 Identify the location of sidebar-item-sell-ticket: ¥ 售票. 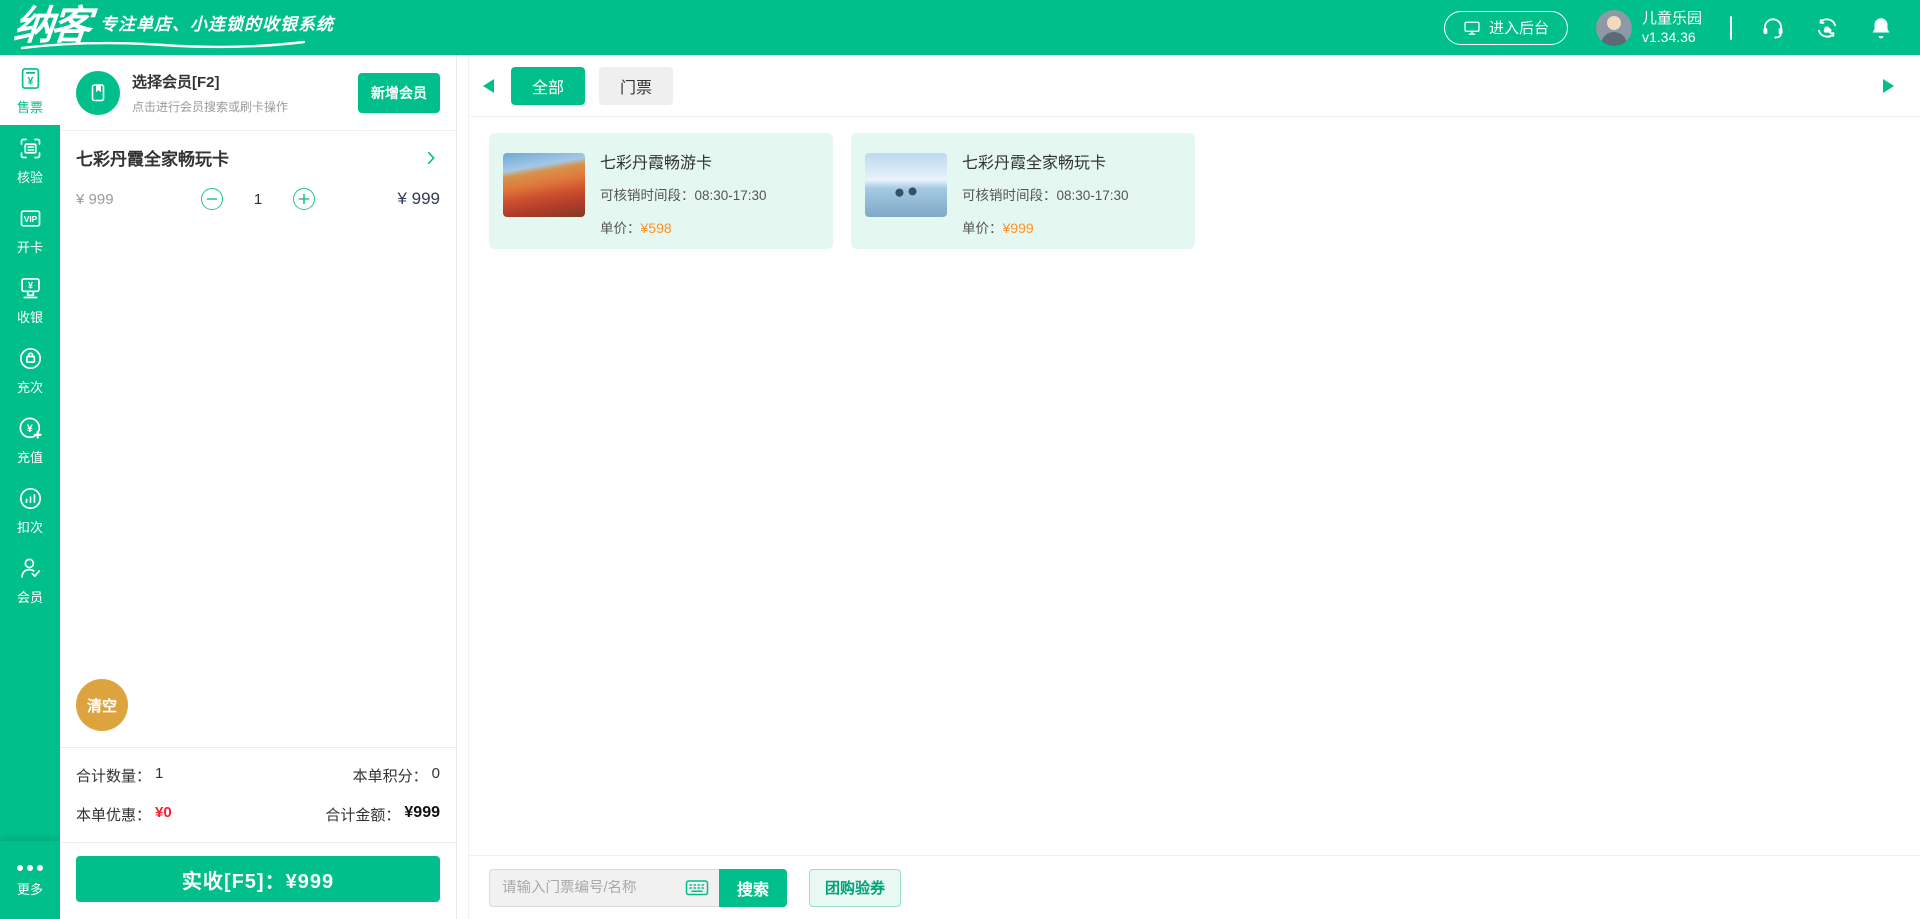
(30, 90).